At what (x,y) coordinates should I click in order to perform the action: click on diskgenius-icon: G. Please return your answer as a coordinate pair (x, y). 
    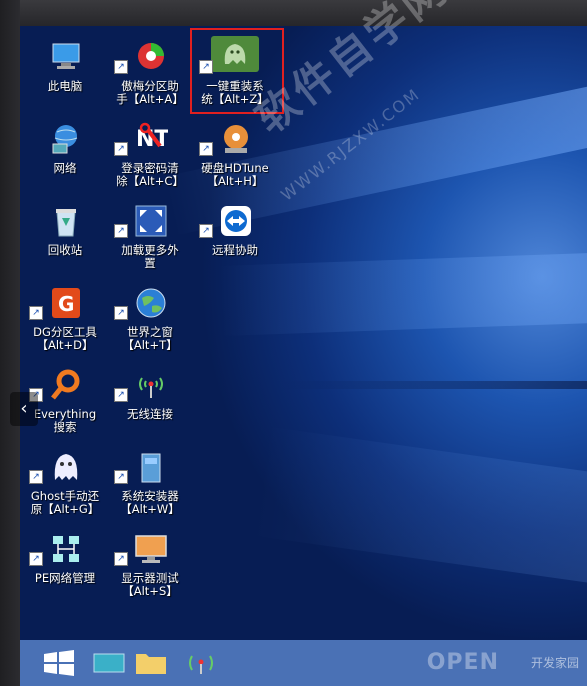
    Looking at the image, I should click on (66, 303).